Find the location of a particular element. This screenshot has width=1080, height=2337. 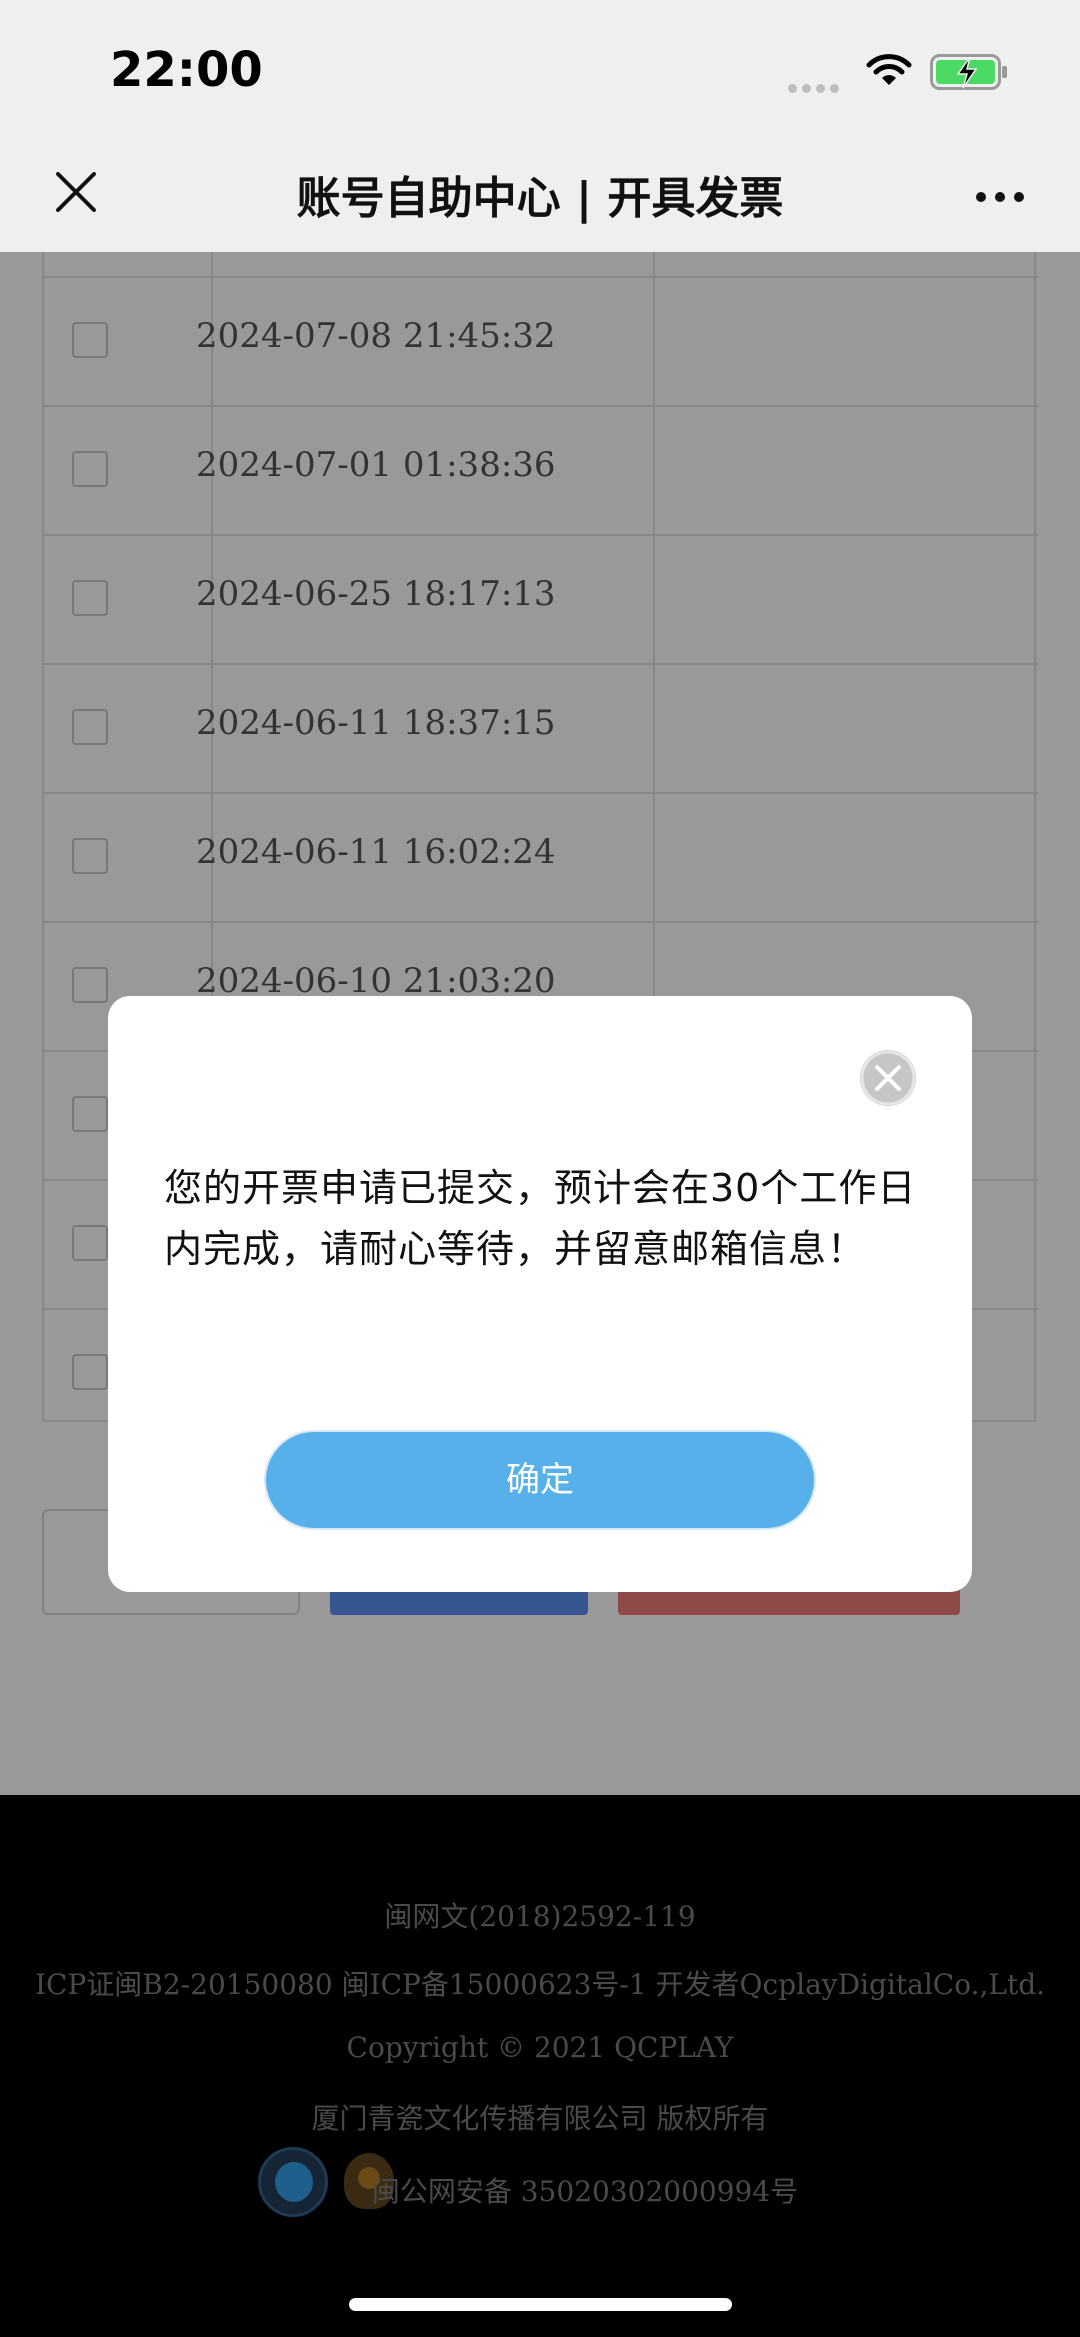

signal-dots-icon is located at coordinates (816, 87).